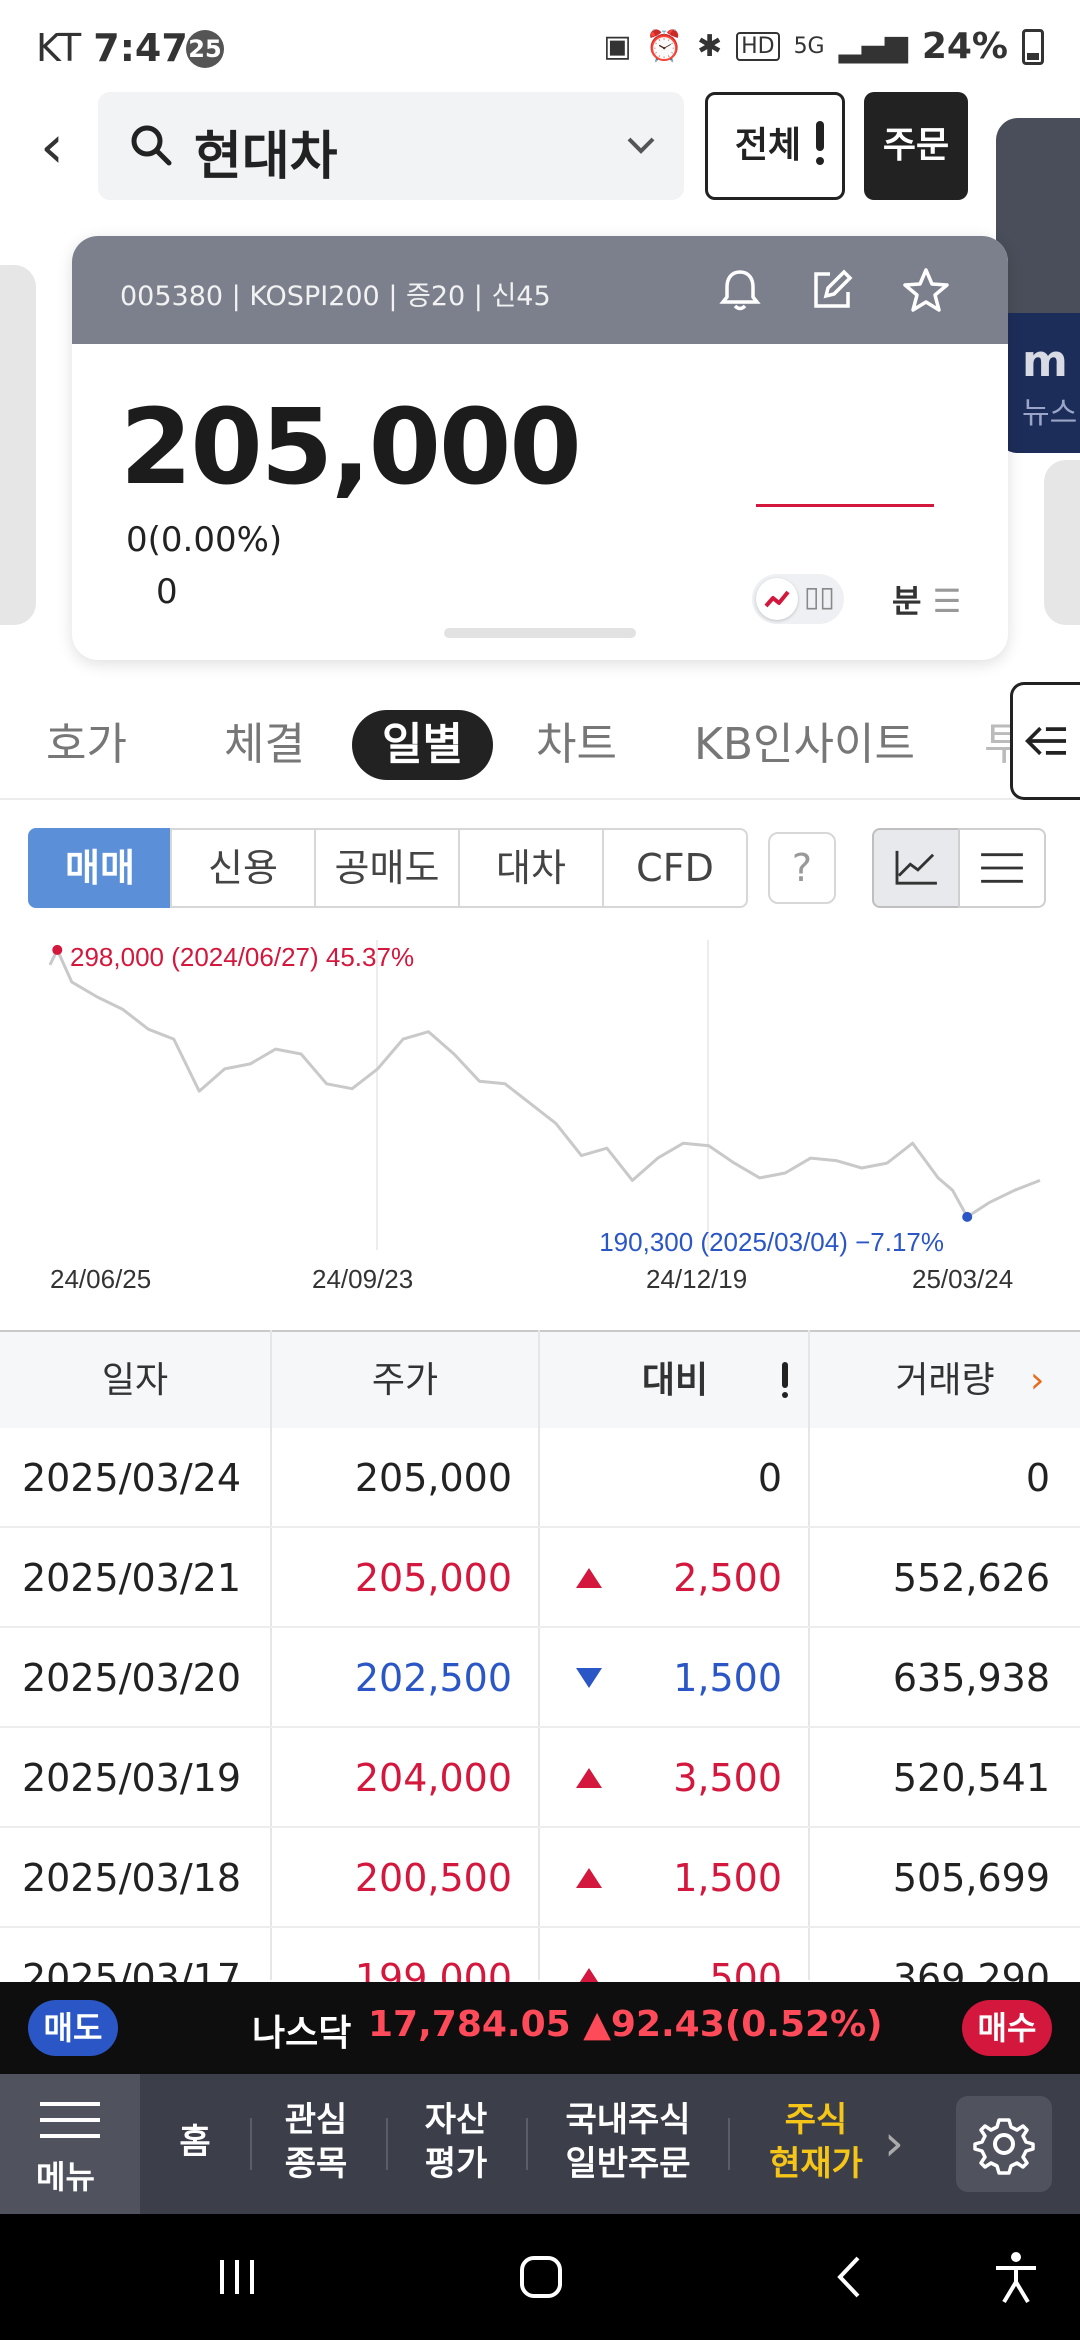 The image size is (1080, 2340). I want to click on all-button-label: 전체, so click(768, 145).